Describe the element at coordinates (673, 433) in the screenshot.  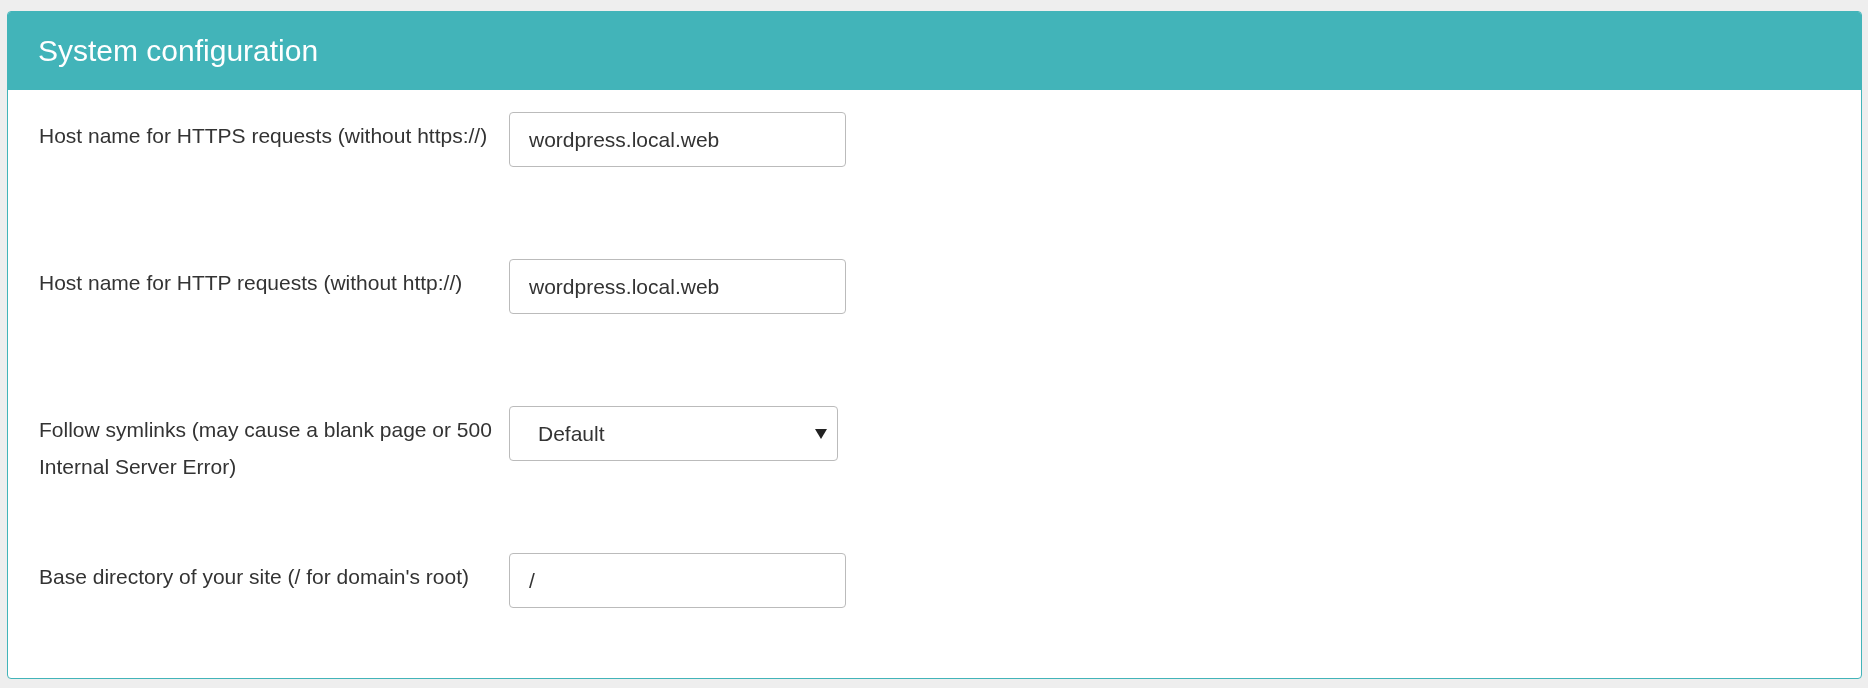
I see `select-dropdown: Default` at that location.